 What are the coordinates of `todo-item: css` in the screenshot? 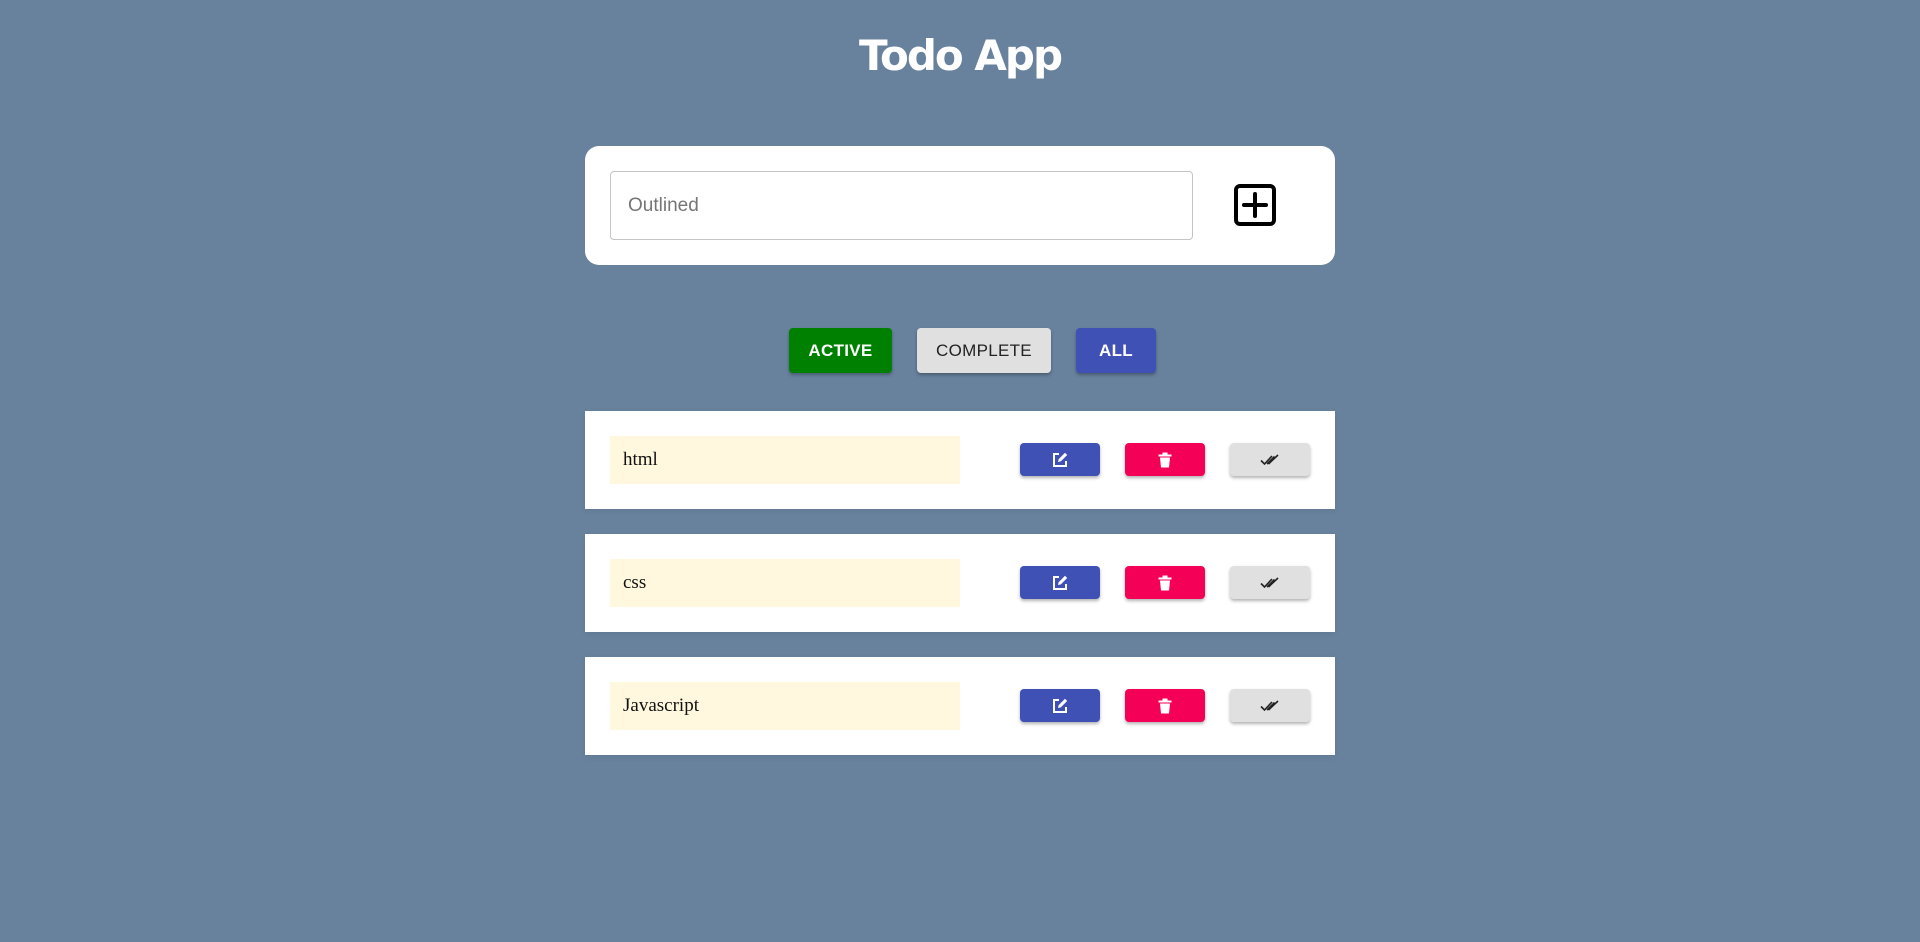 It's located at (960, 583).